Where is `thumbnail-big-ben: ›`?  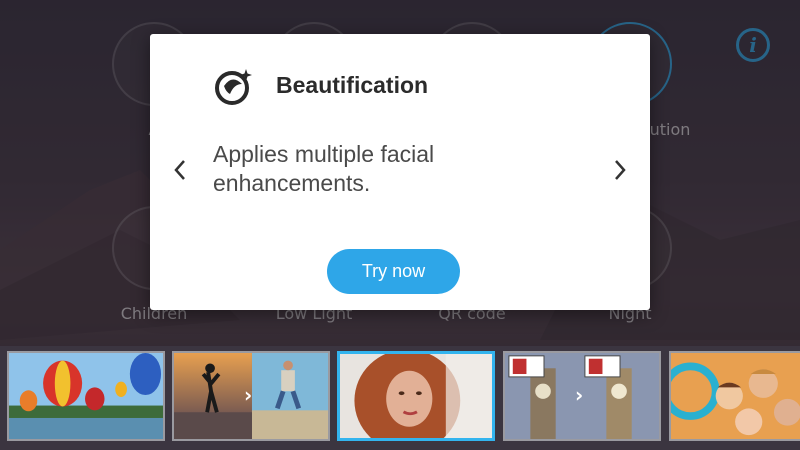 thumbnail-big-ben: › is located at coordinates (582, 396).